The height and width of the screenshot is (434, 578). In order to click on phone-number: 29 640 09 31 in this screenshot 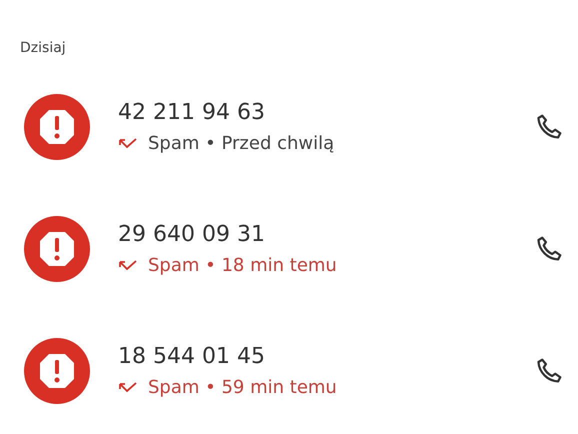, I will do `click(192, 234)`.